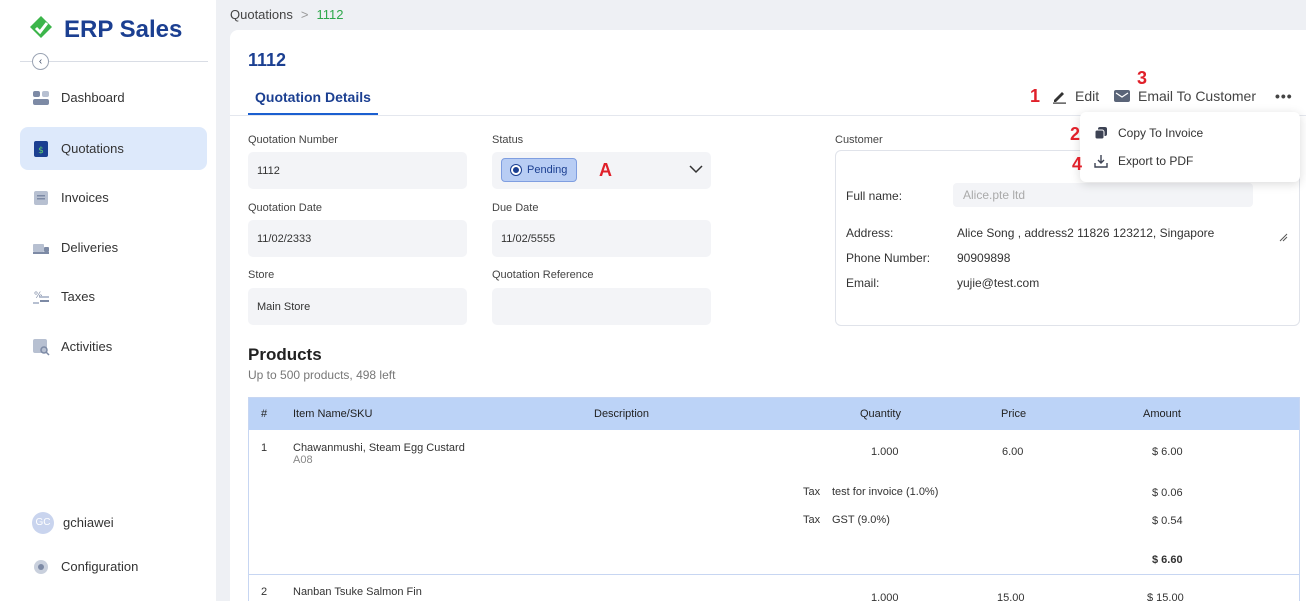 This screenshot has width=1306, height=601. Describe the element at coordinates (261, 14) in the screenshot. I see `breadcrumb-root: Quotations` at that location.